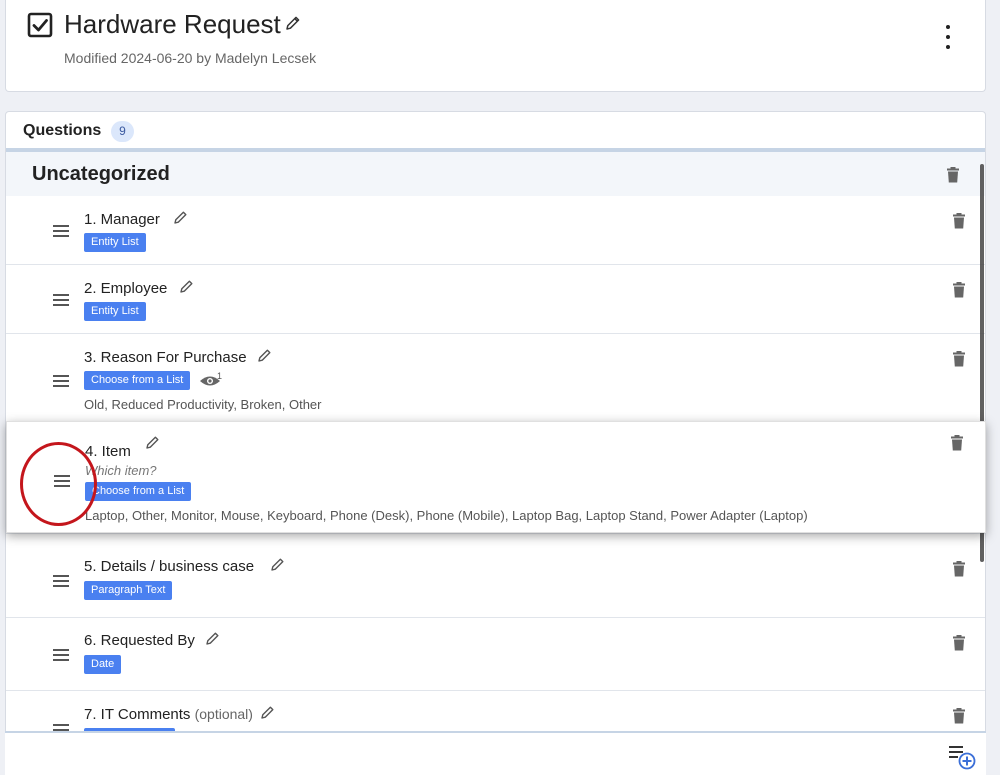 The image size is (1000, 775). I want to click on question-label: 5. Details / business case, so click(169, 566).